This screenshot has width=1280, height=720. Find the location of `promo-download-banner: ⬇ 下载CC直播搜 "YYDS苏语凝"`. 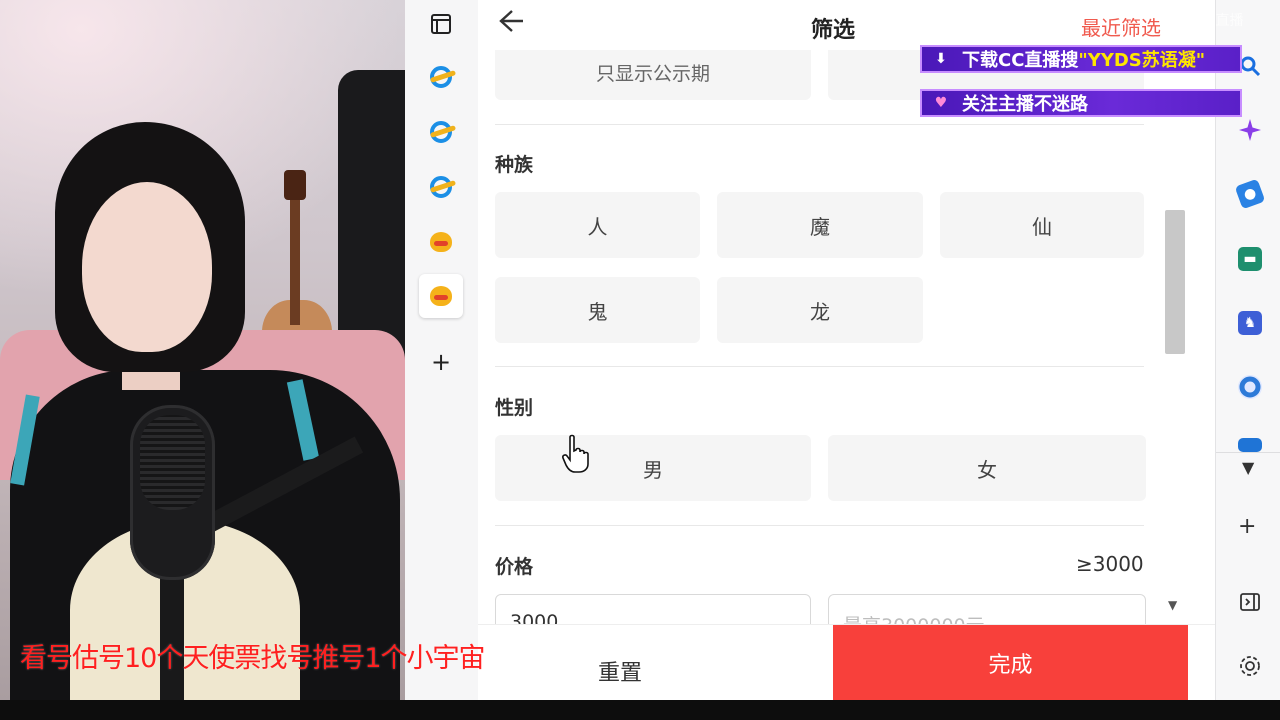

promo-download-banner: ⬇ 下载CC直播搜 "YYDS苏语凝" is located at coordinates (1081, 59).